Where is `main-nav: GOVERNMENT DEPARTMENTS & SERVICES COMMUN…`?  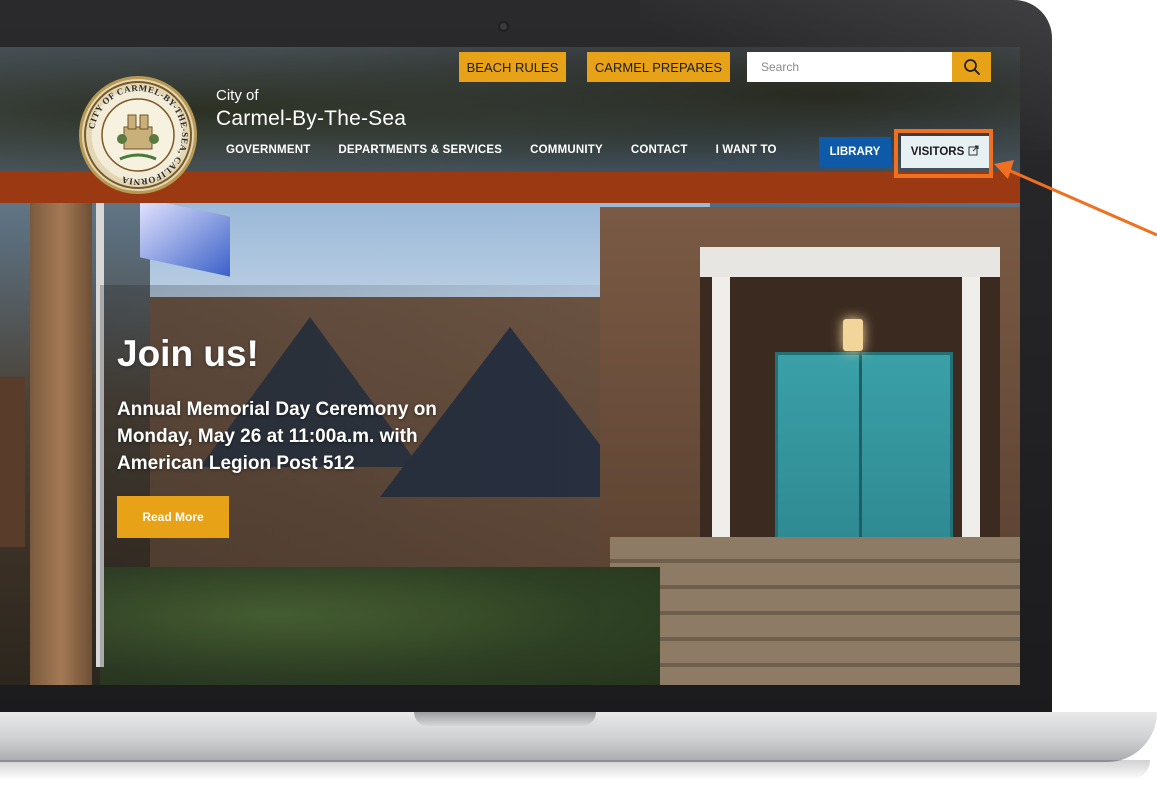
main-nav: GOVERNMENT DEPARTMENTS & SERVICES COMMUN… is located at coordinates (515, 150).